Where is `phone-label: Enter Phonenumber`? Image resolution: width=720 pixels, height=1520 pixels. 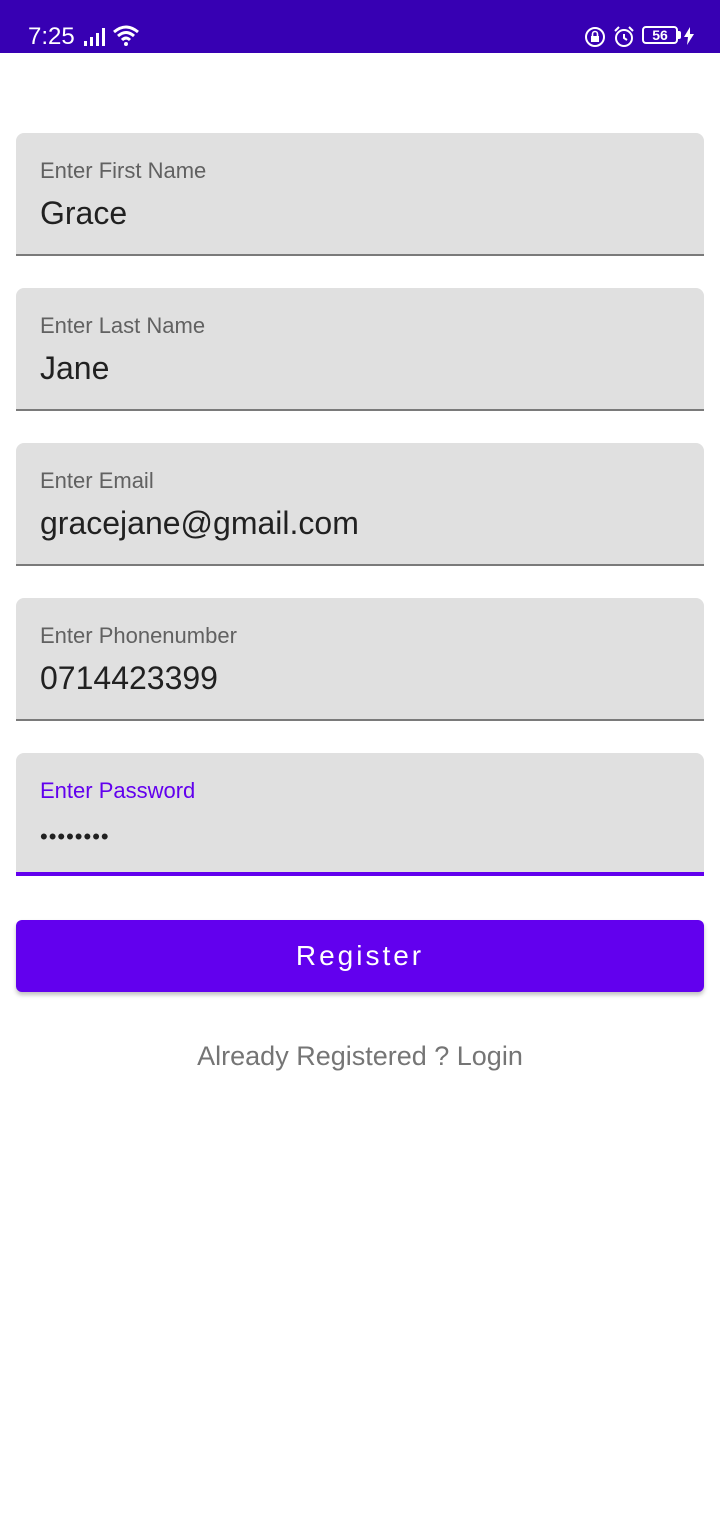
phone-label: Enter Phonenumber is located at coordinates (138, 635).